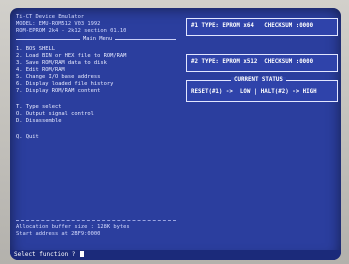 Image resolution: width=349 pixels, height=264 pixels. I want to click on text-cursor, so click(82, 254).